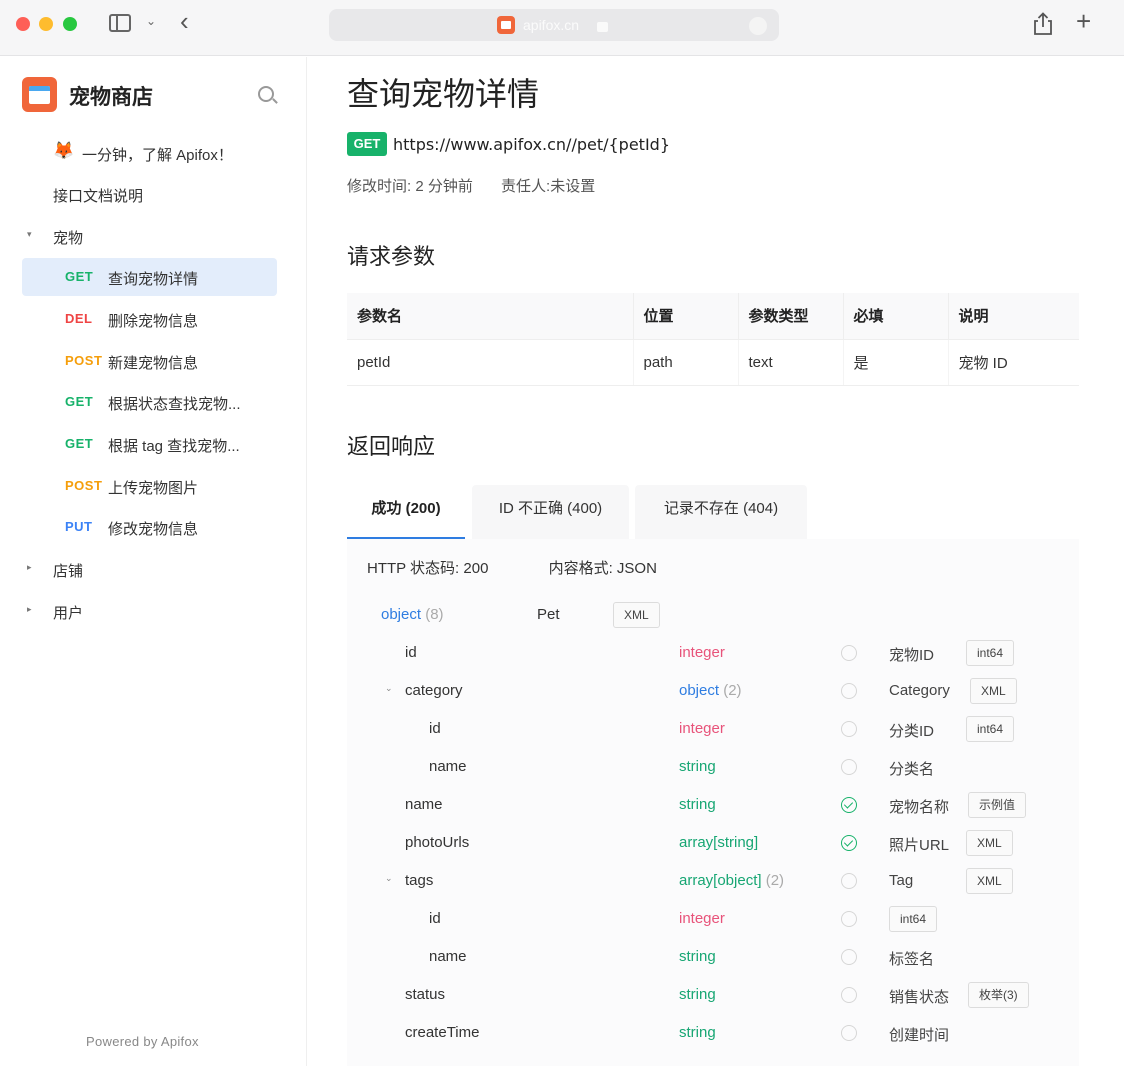  Describe the element at coordinates (1013, 362) in the screenshot. I see `table-cell: 宠物 ID` at that location.